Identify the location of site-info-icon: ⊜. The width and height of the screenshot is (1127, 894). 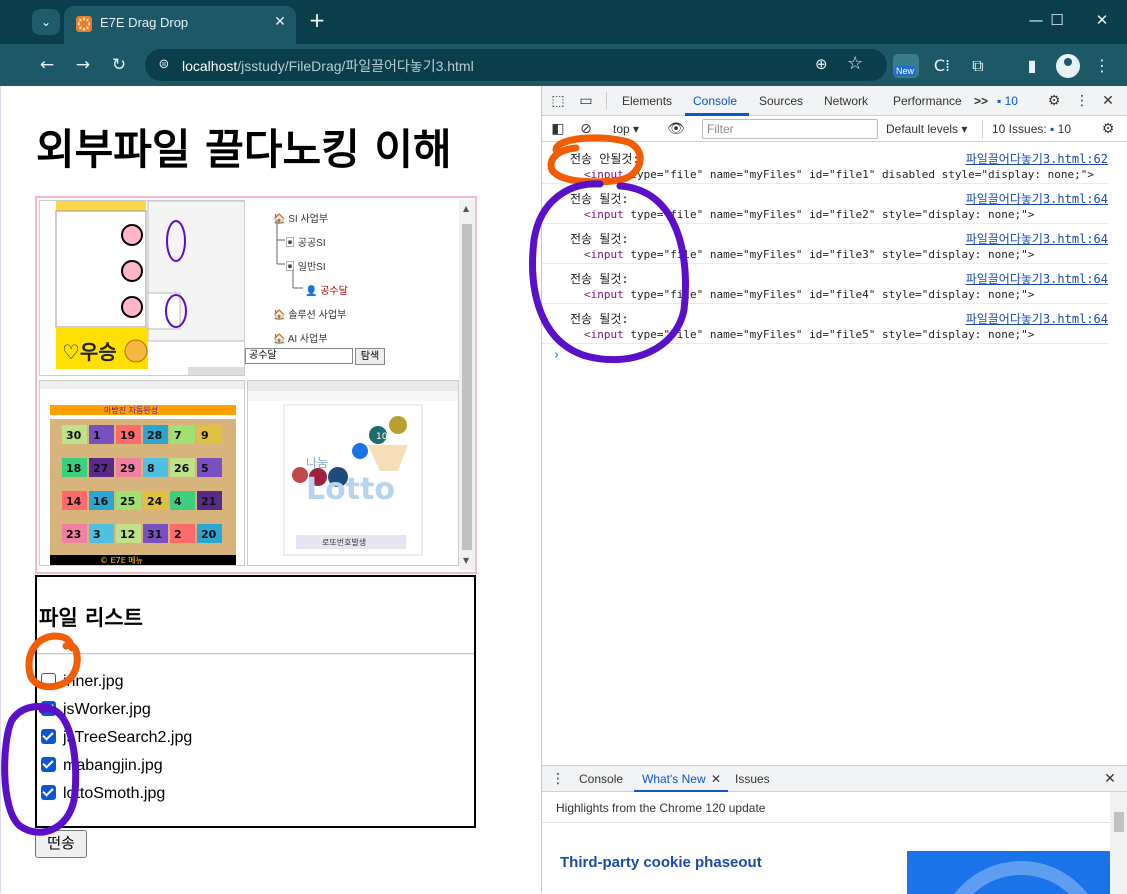
(164, 65).